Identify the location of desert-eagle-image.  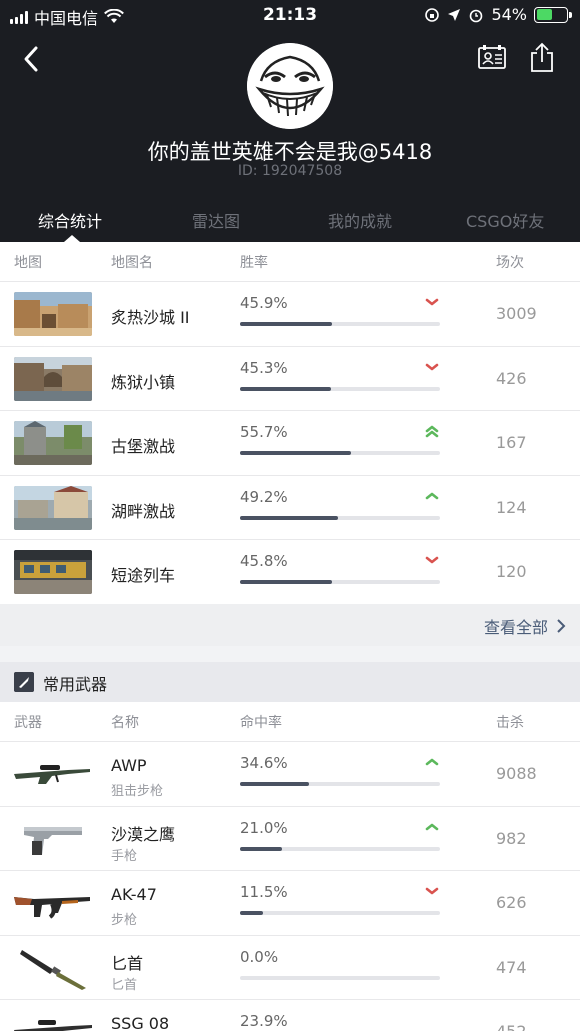
(53, 840).